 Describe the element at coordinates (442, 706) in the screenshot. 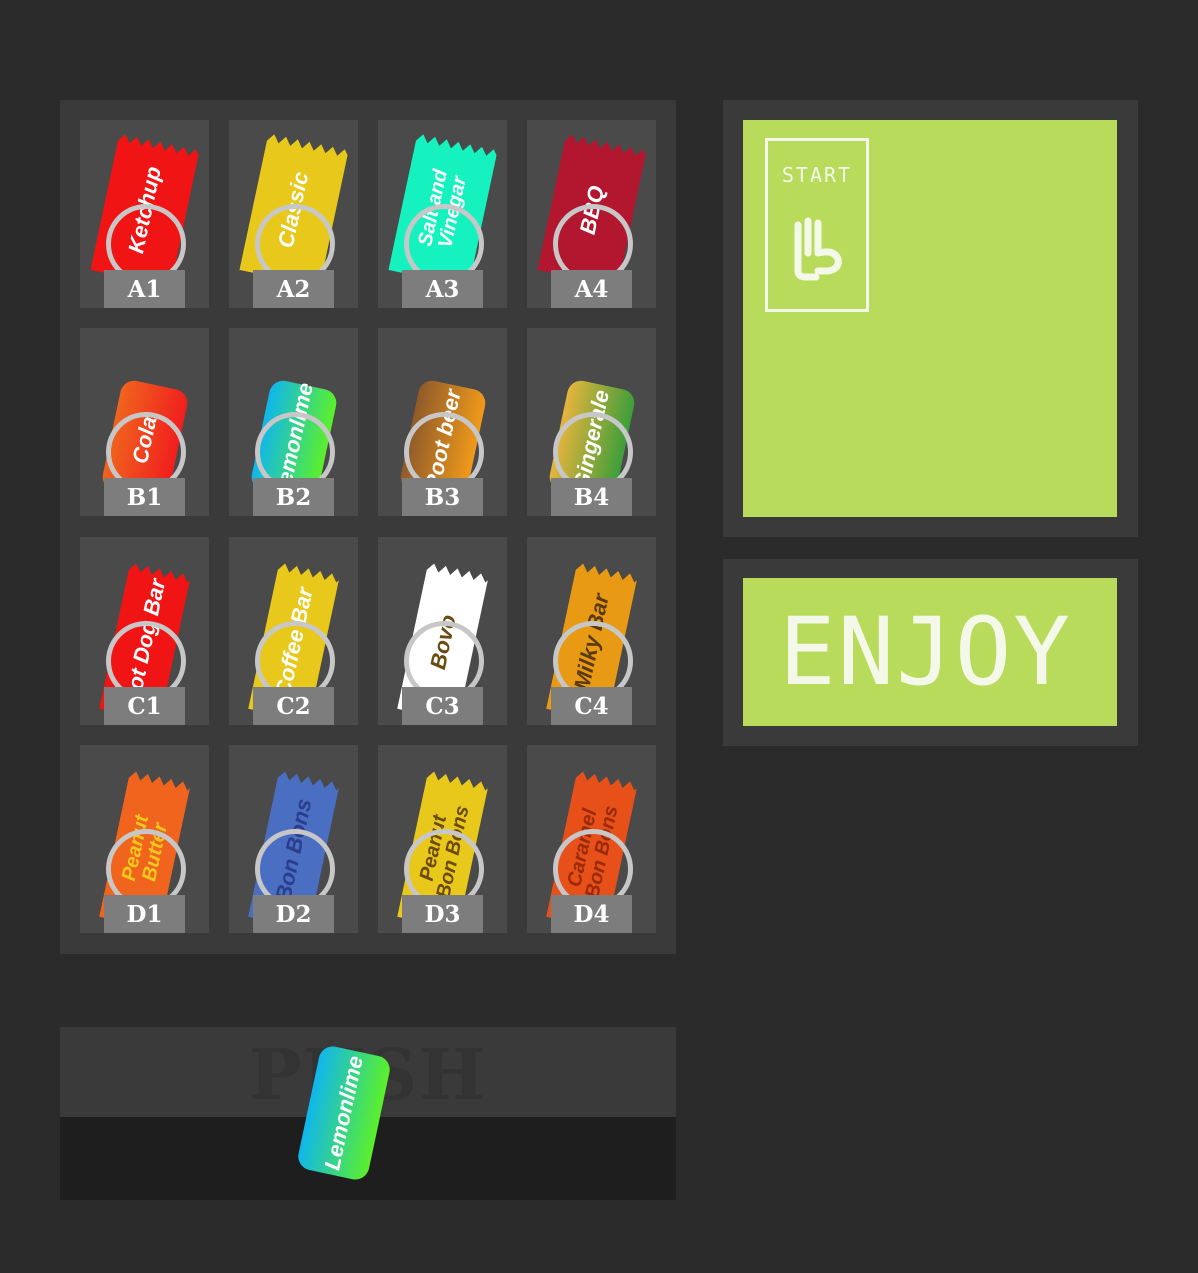

I see `slot-code: C3` at that location.